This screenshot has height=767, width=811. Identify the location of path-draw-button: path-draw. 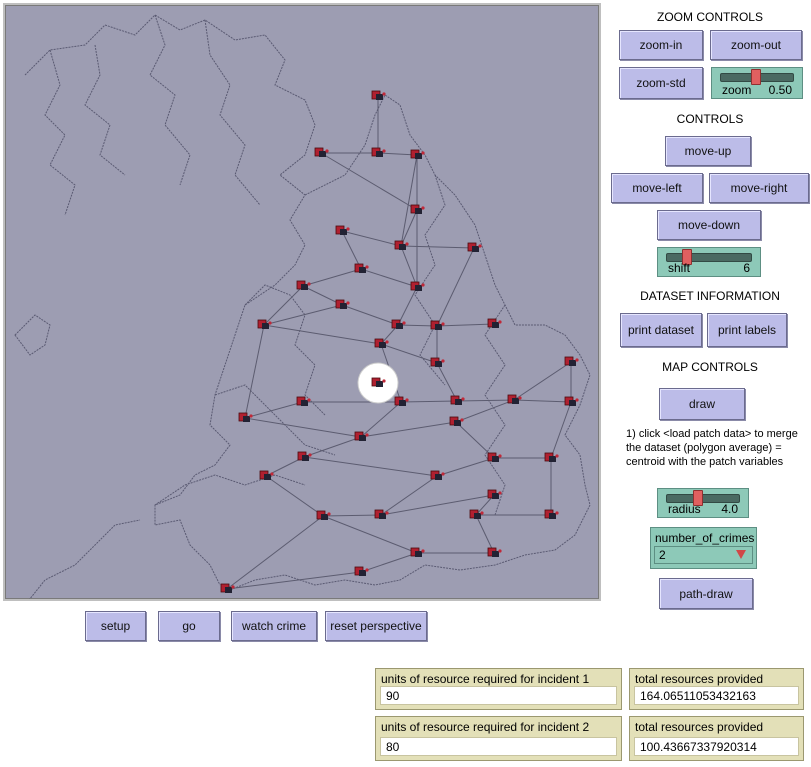
(706, 593).